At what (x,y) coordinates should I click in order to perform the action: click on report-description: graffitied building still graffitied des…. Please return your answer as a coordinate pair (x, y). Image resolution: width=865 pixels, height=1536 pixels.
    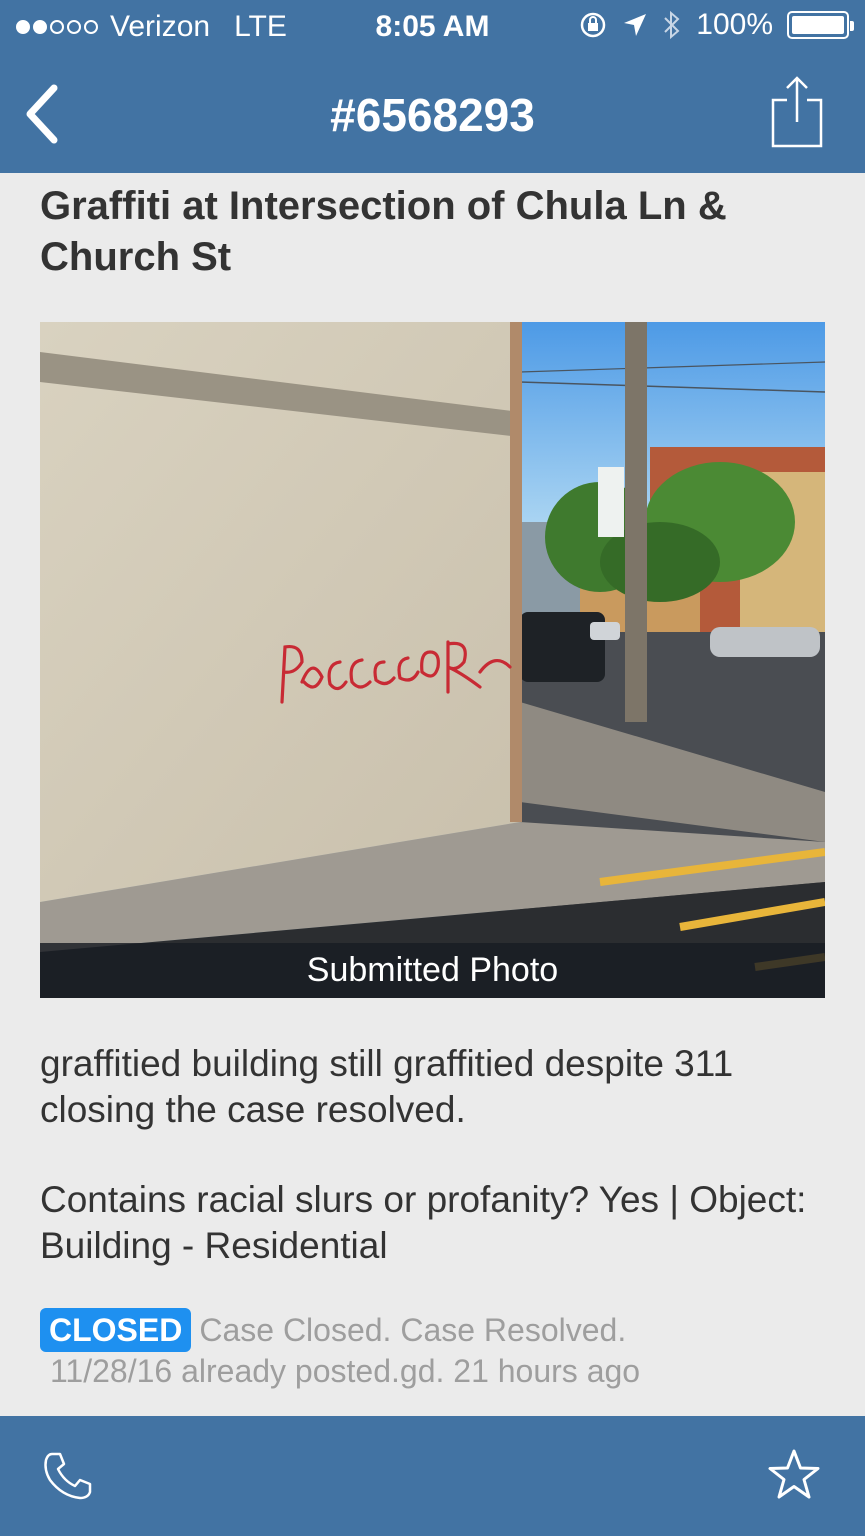
    Looking at the image, I should click on (387, 1086).